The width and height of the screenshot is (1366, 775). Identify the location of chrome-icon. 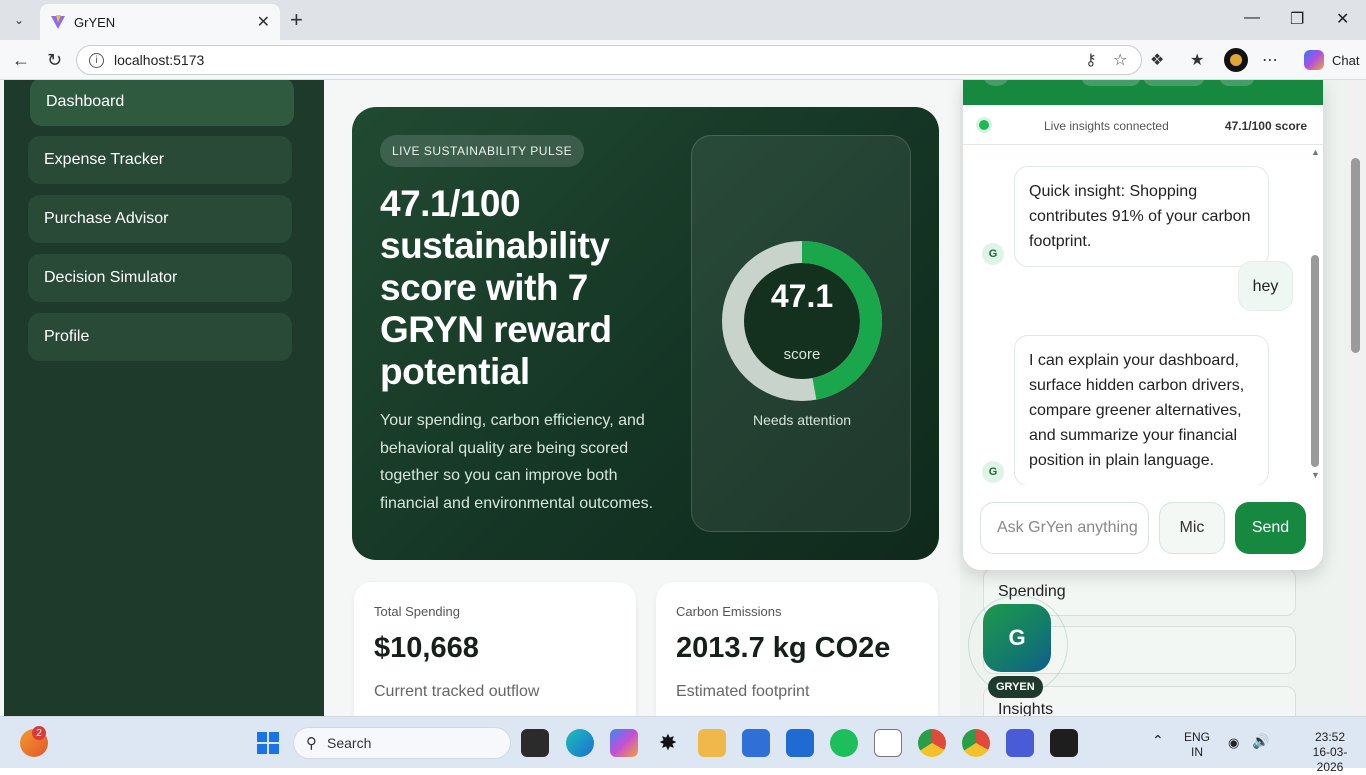
(932, 743).